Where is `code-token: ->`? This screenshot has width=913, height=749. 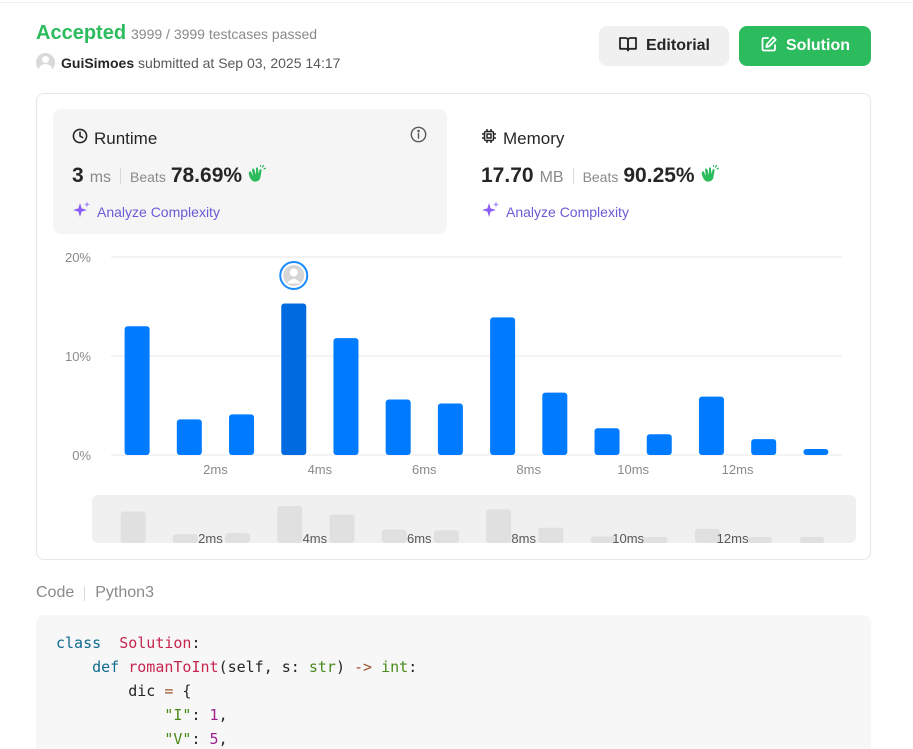 code-token: -> is located at coordinates (363, 667).